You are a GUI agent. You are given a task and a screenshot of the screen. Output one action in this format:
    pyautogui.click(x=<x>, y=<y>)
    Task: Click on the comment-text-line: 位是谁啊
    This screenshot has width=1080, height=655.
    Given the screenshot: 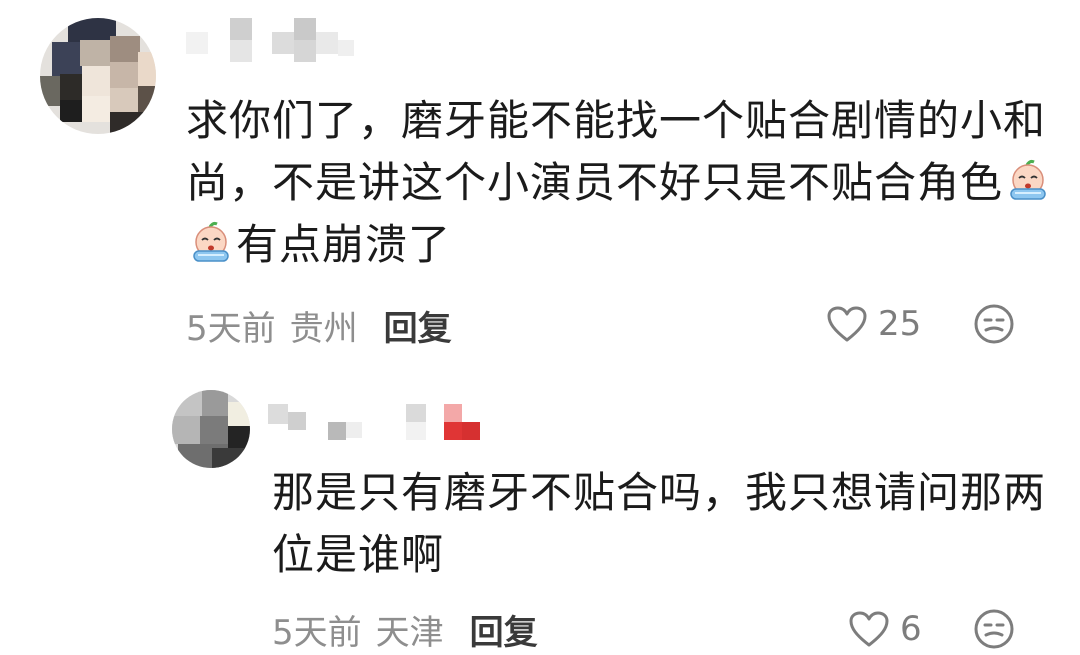 What is the action you would take?
    pyautogui.click(x=358, y=554)
    